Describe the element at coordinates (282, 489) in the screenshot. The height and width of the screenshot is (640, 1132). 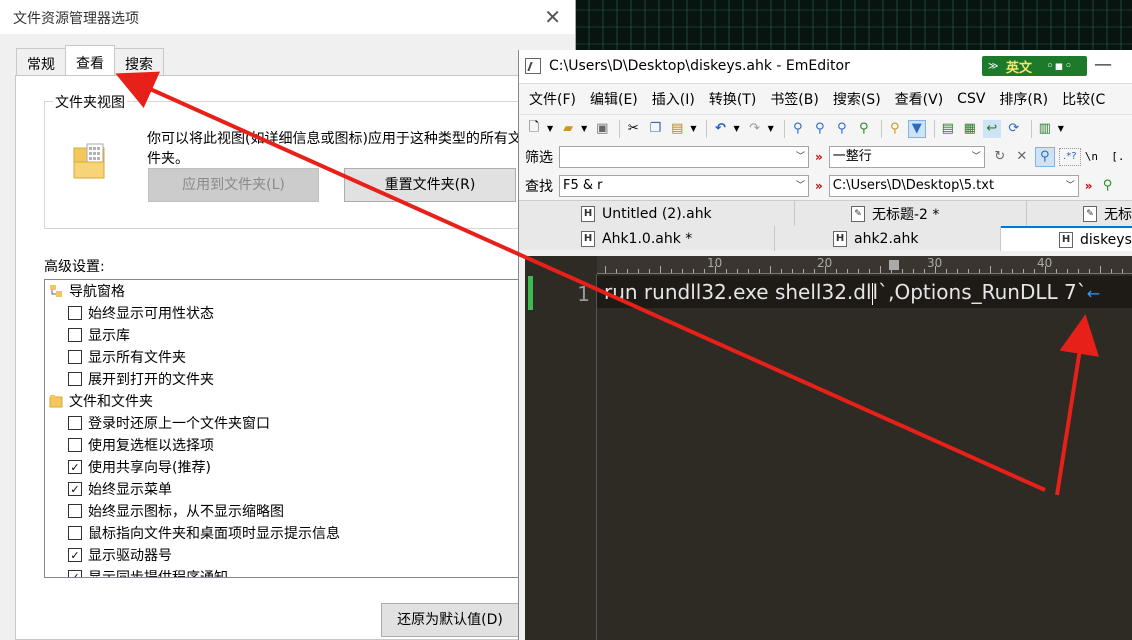
I see `list-item: ✓ 始终显示菜单` at that location.